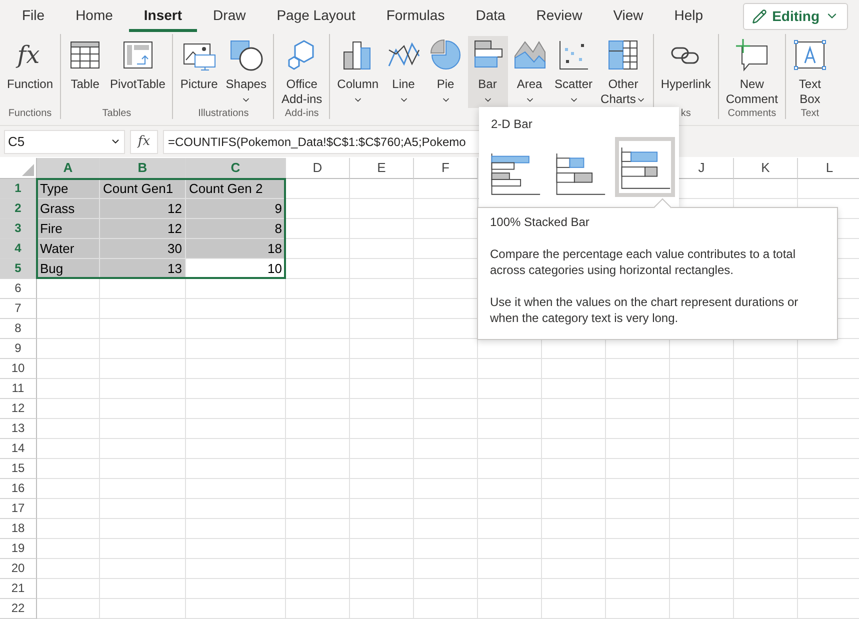 The height and width of the screenshot is (619, 859). What do you see at coordinates (18, 229) in the screenshot?
I see `row-header: 3` at bounding box center [18, 229].